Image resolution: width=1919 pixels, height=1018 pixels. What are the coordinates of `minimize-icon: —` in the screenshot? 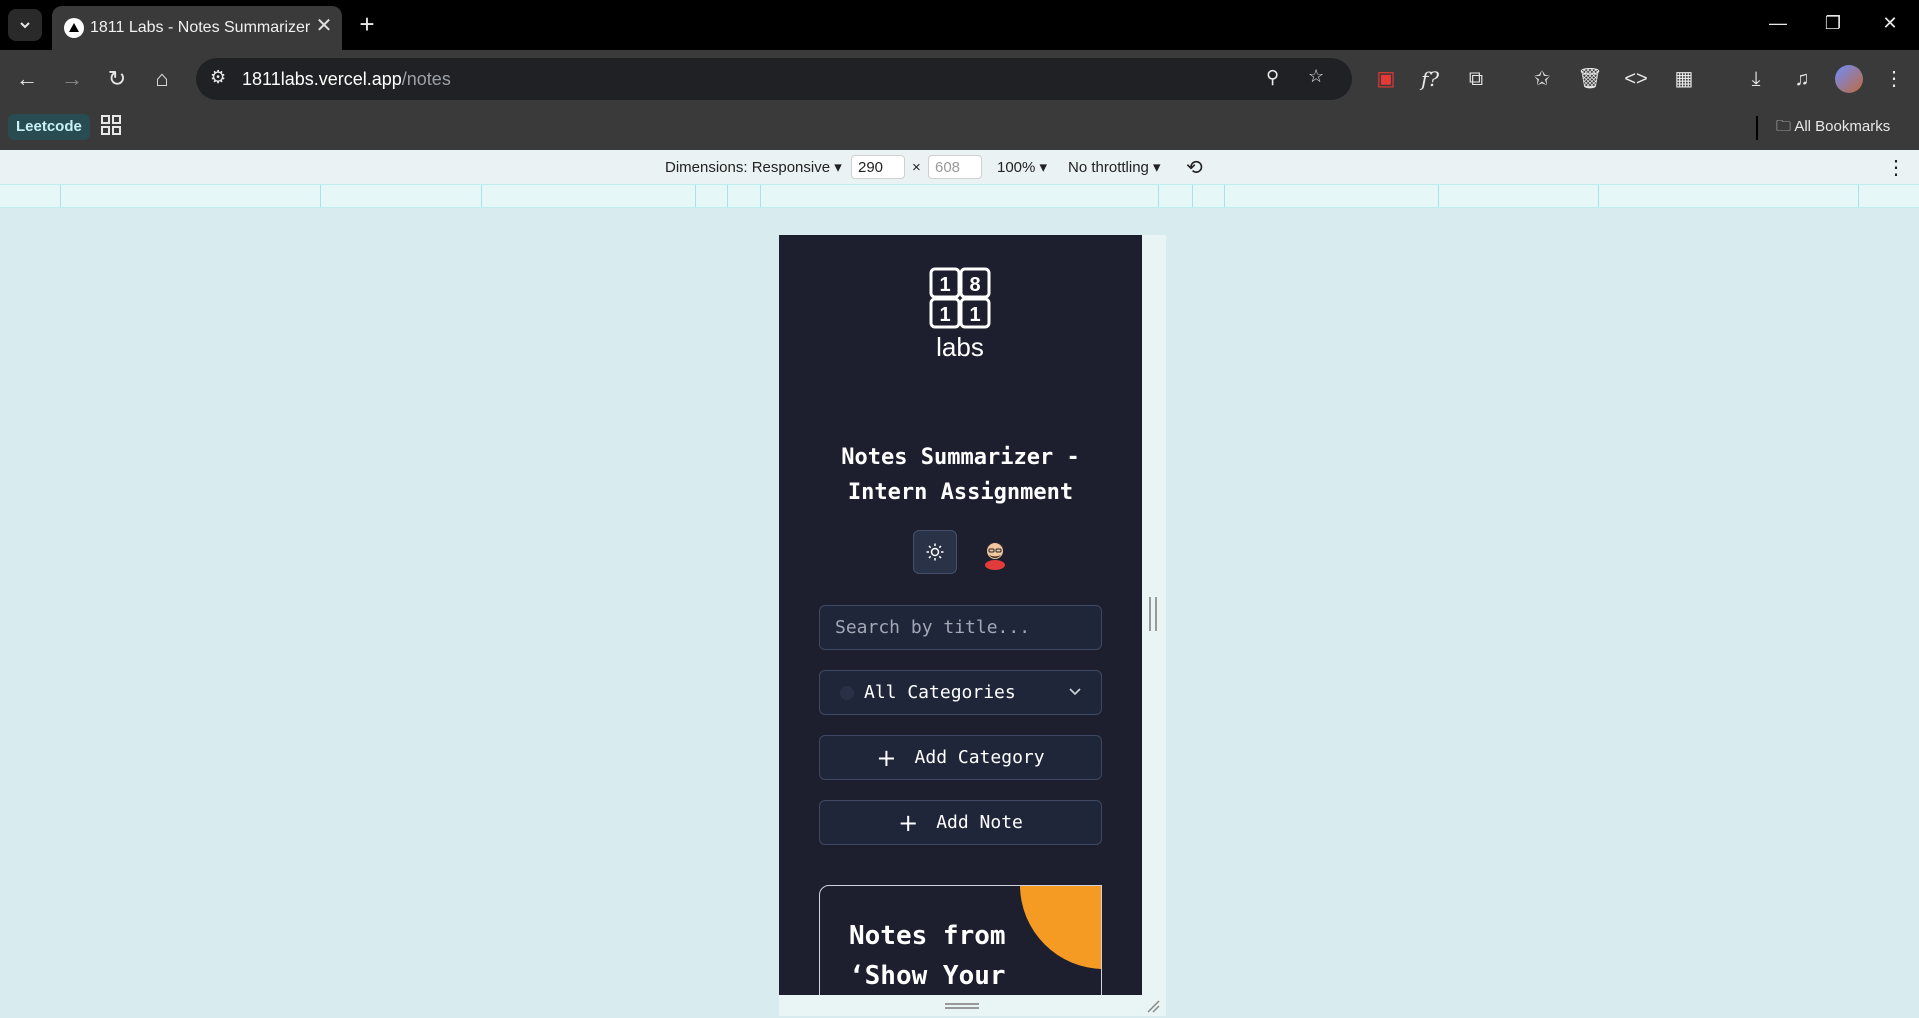 It's located at (1778, 23).